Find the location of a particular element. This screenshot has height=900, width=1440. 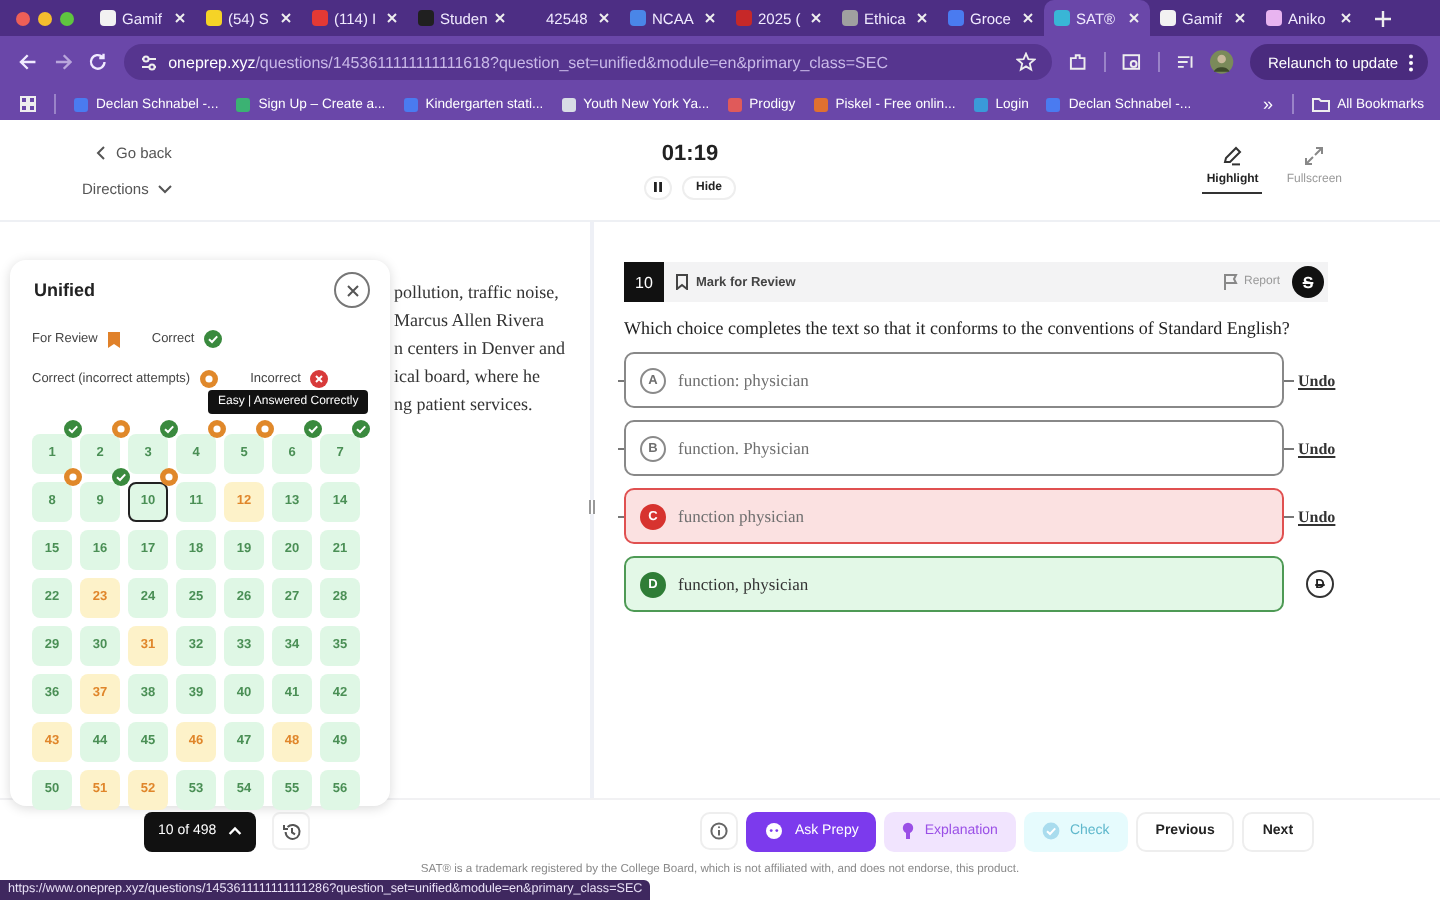

pause-icon is located at coordinates (657, 187).